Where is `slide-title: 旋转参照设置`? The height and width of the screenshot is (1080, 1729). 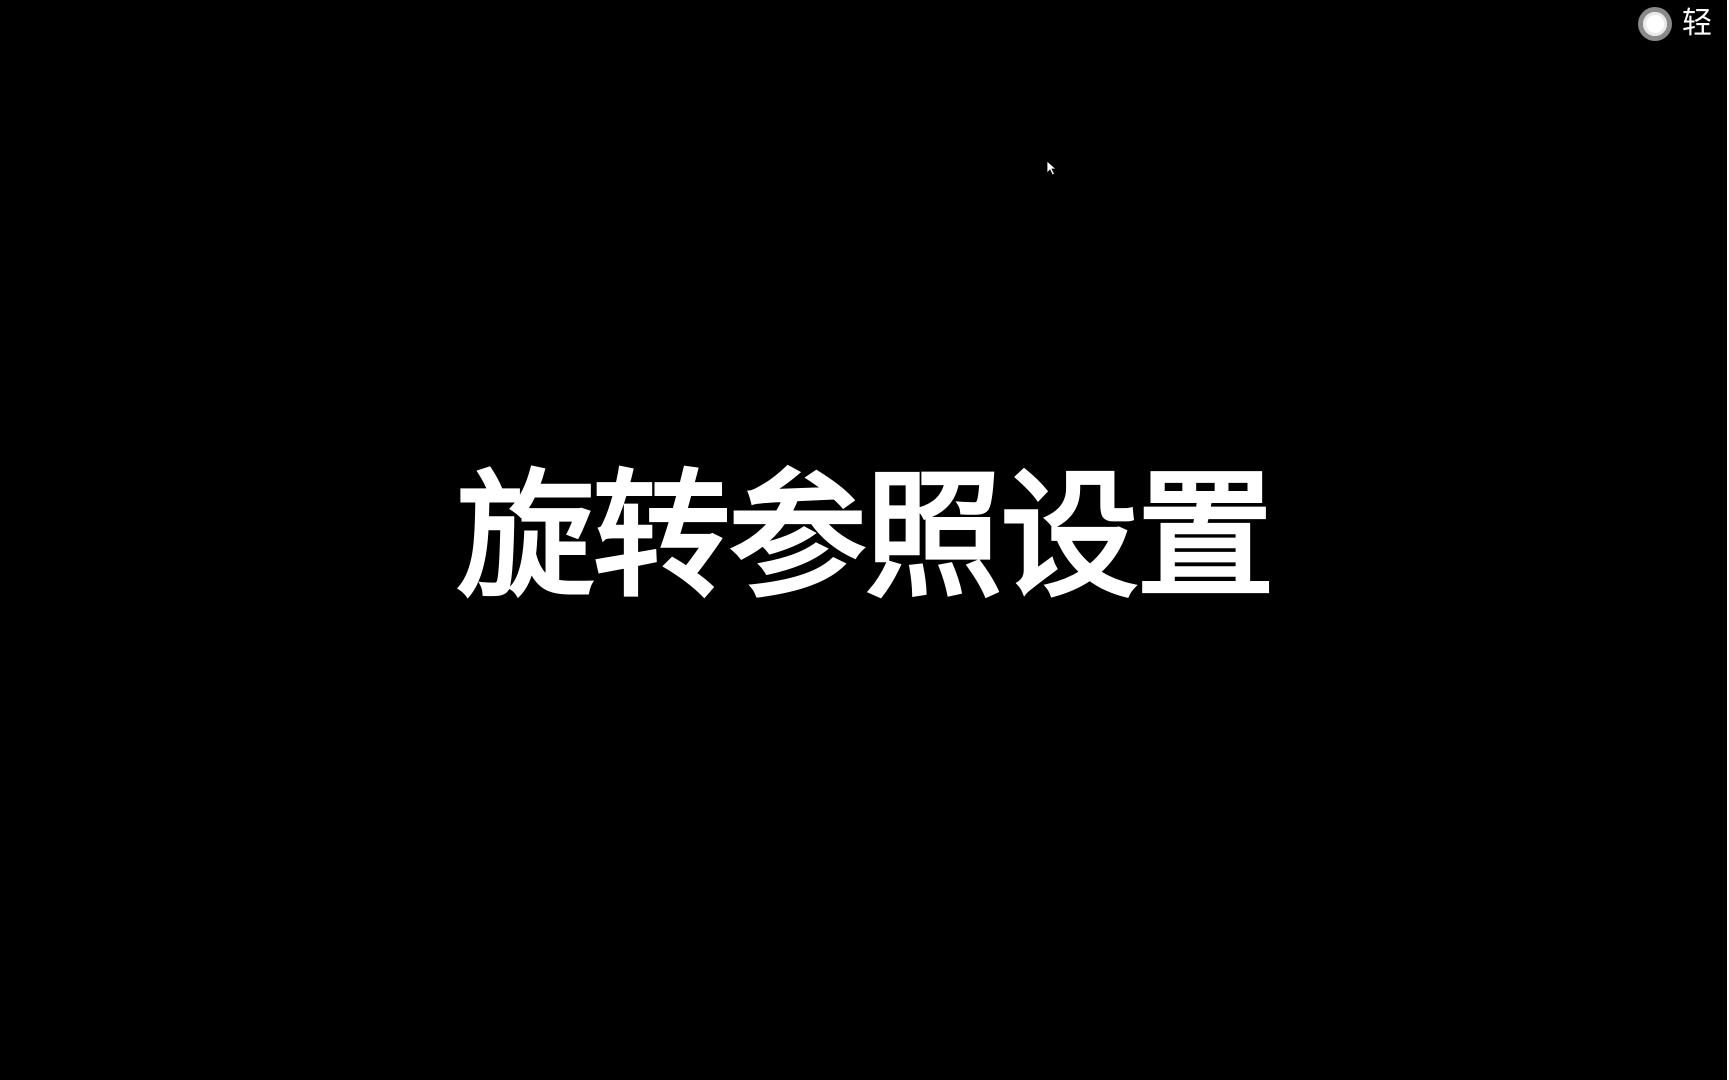
slide-title: 旋转参照设置 is located at coordinates (865, 536).